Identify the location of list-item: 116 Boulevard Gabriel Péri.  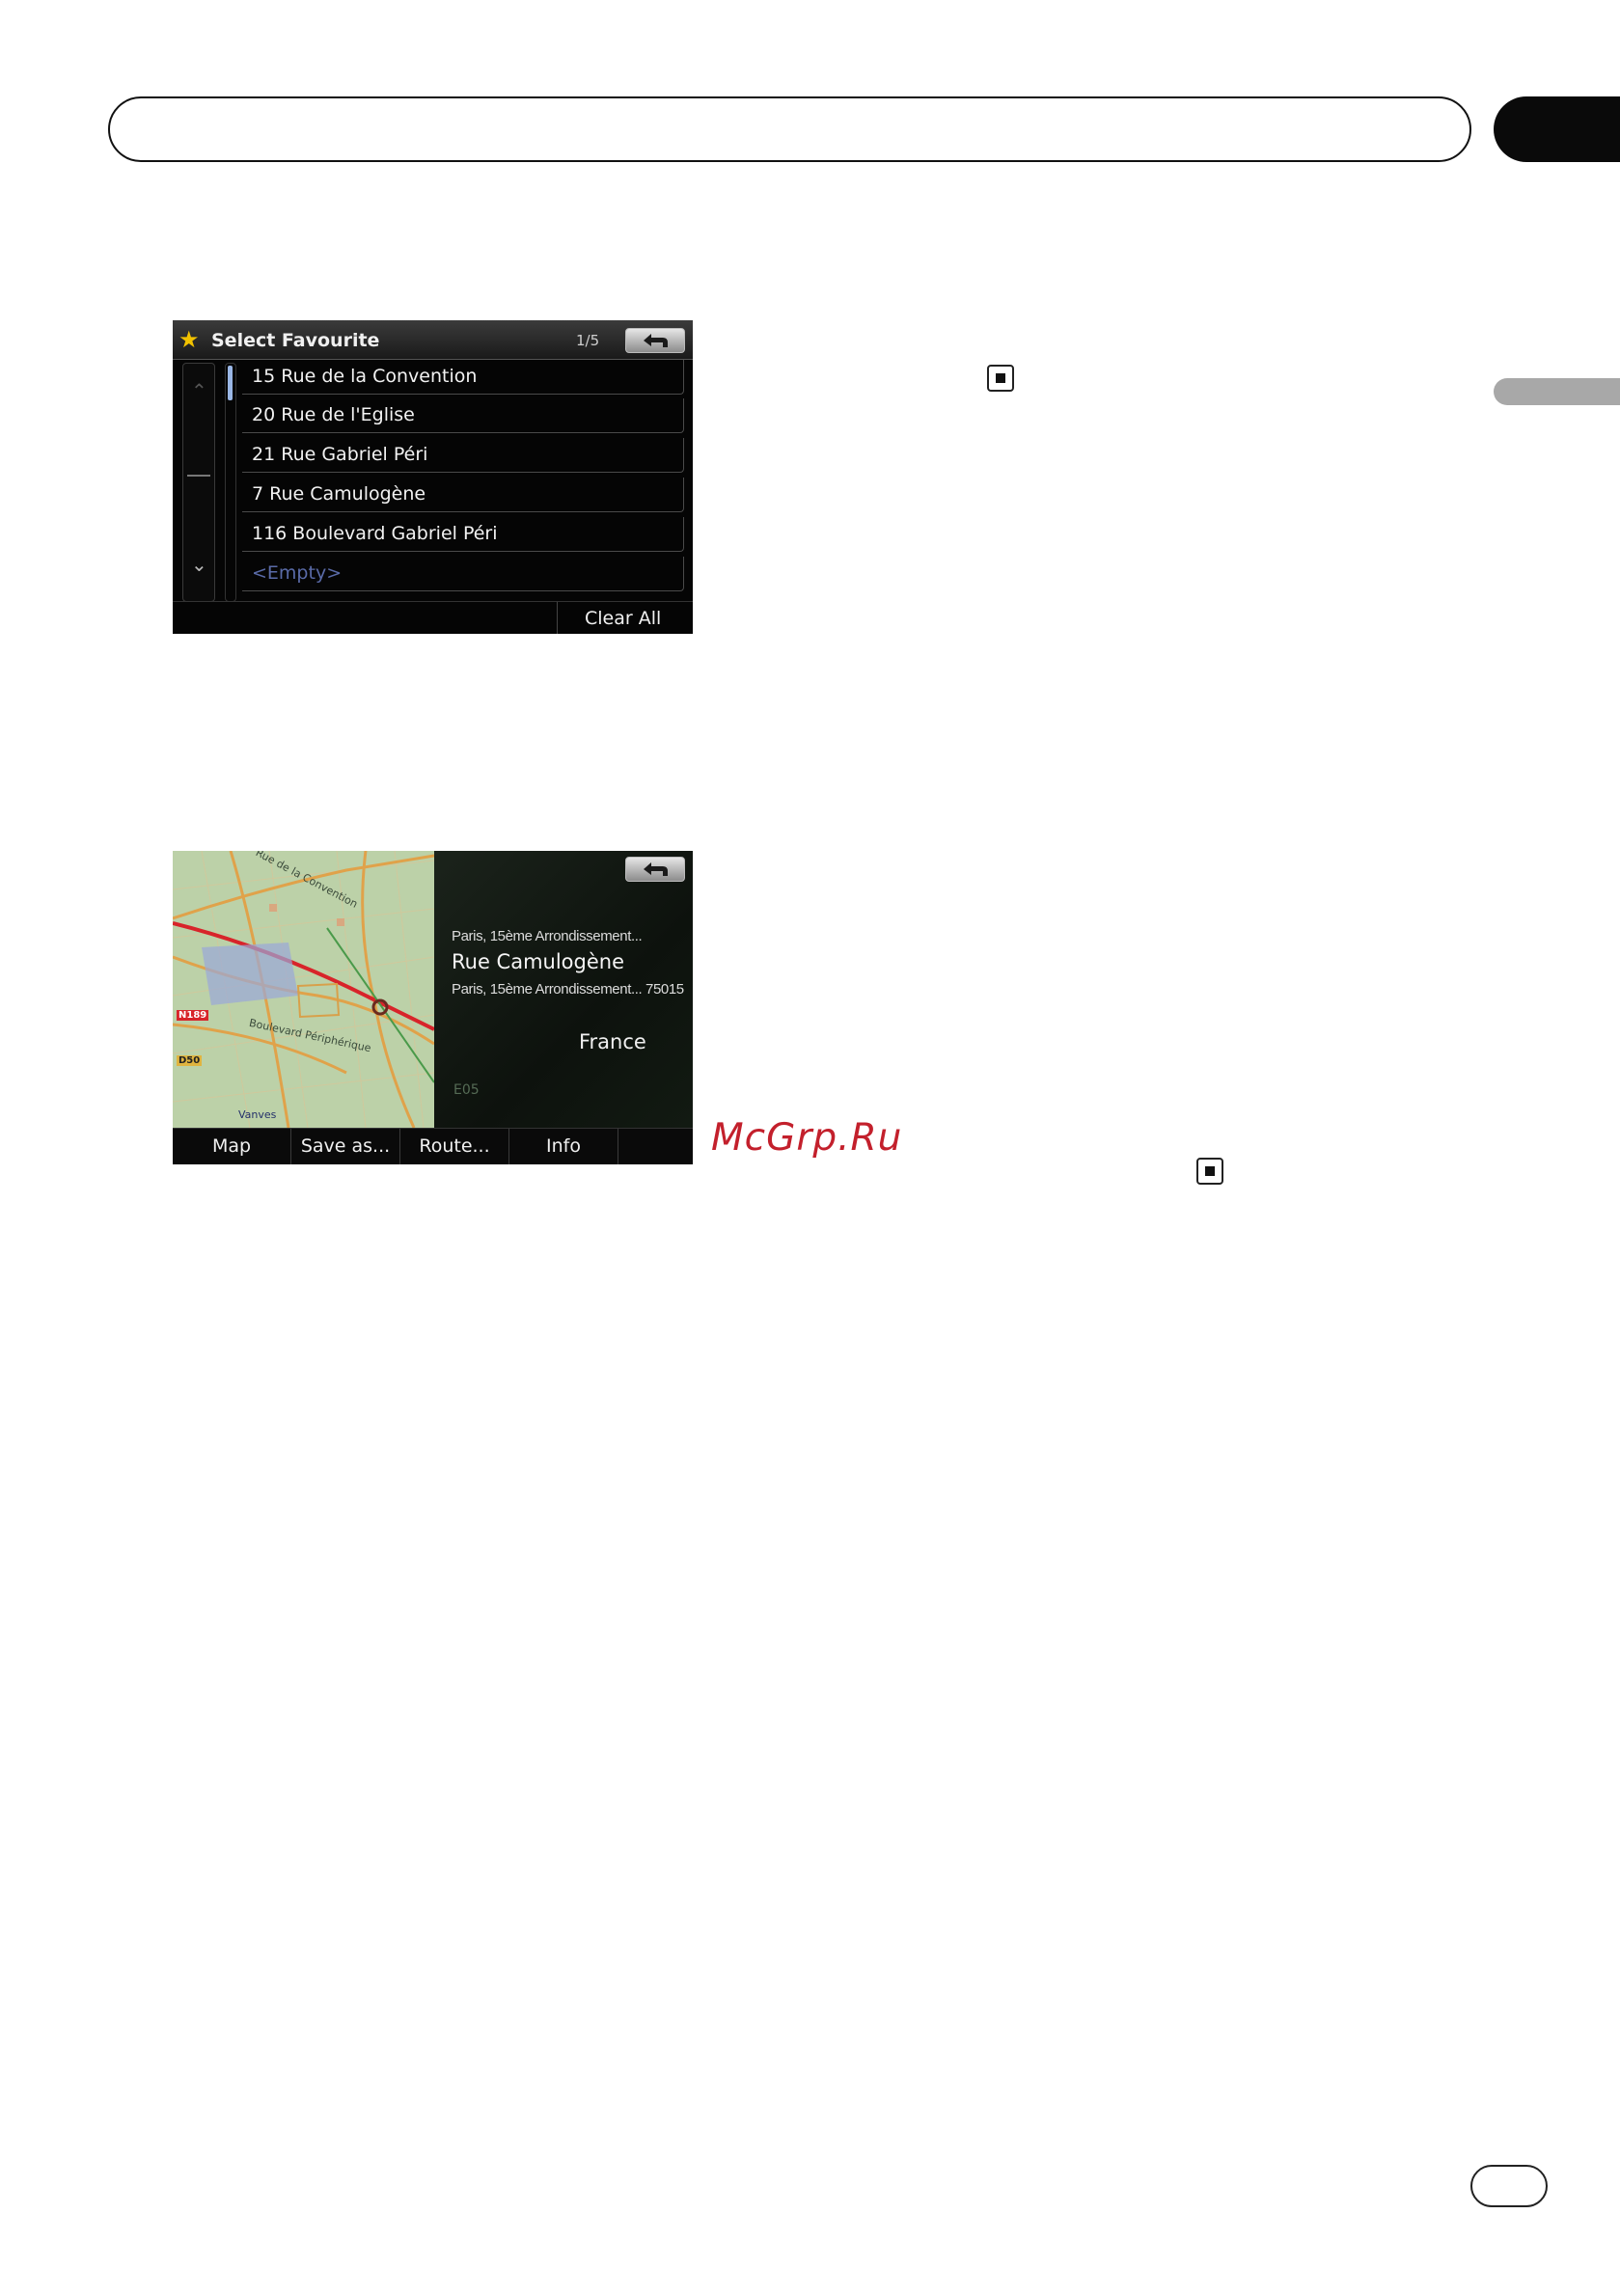
(463, 535).